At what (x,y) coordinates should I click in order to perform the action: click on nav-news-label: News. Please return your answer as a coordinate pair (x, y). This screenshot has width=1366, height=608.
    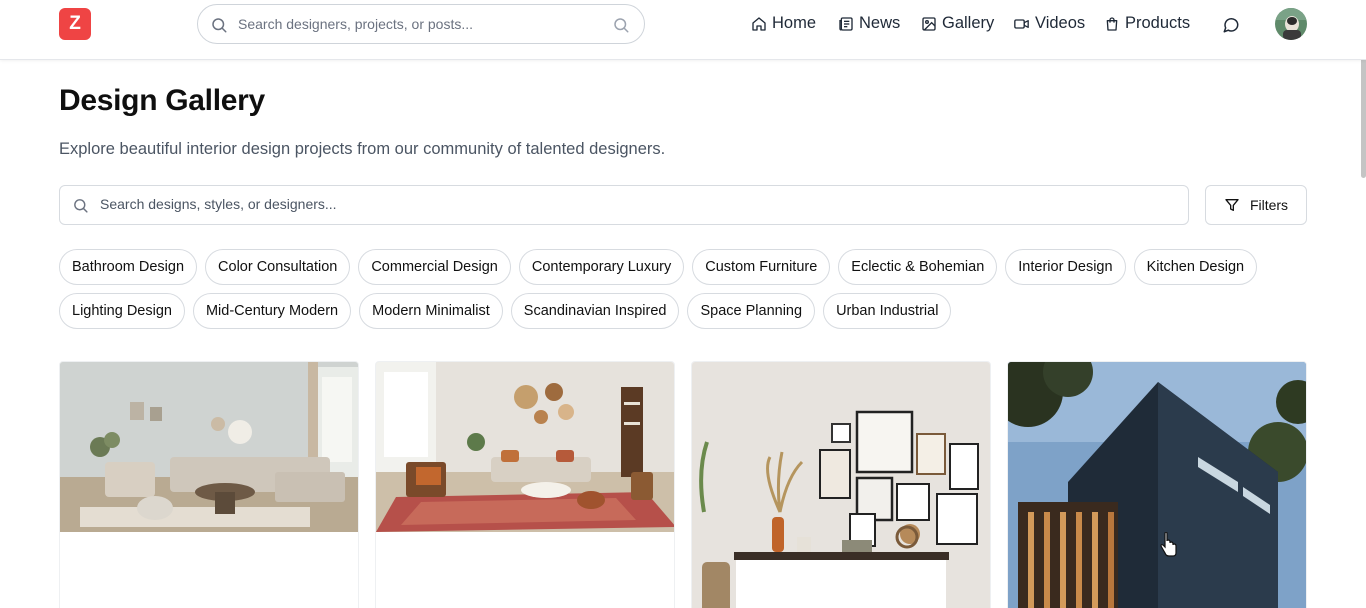
    Looking at the image, I should click on (880, 23).